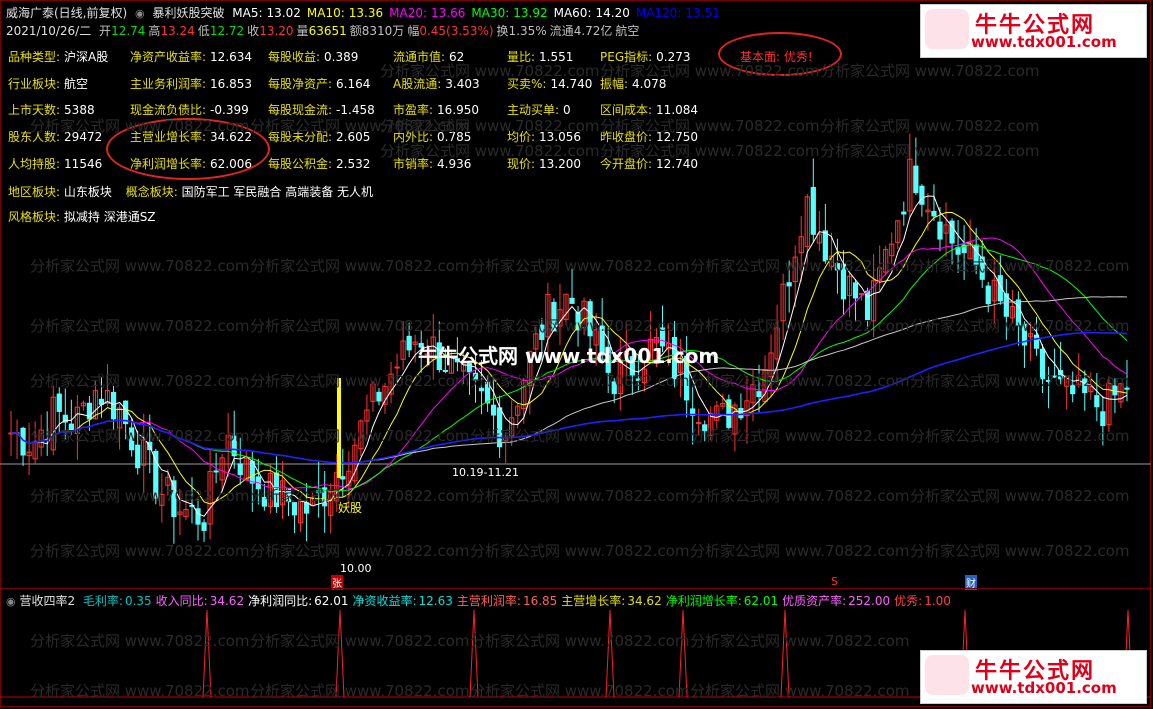  I want to click on ma-value: 13.02, so click(283, 13).